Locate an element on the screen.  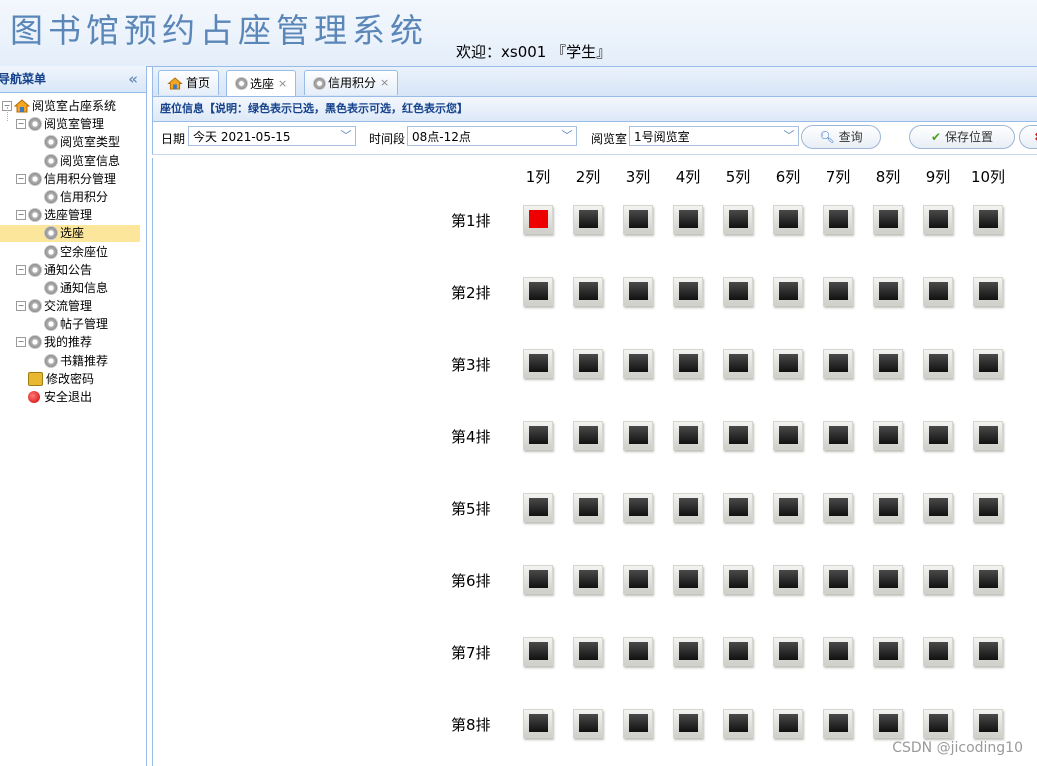
tab-home: 首页 is located at coordinates (189, 82).